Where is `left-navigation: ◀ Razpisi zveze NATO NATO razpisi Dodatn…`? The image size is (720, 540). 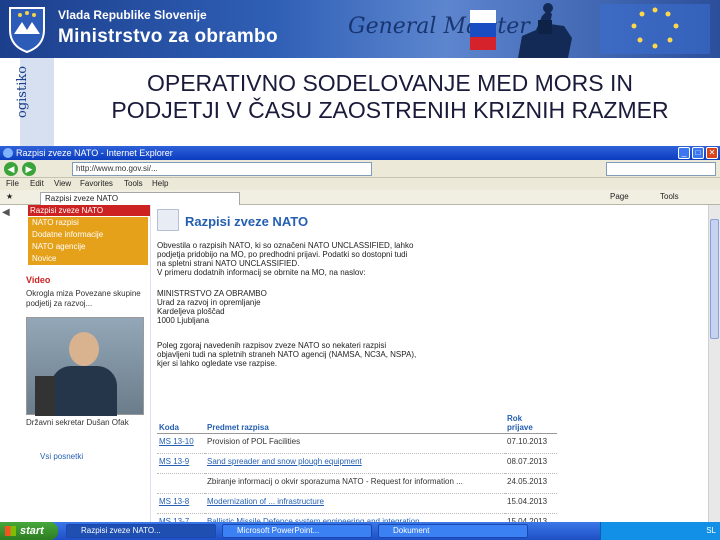 left-navigation: ◀ Razpisi zveze NATO NATO razpisi Dodatn… is located at coordinates (75, 363).